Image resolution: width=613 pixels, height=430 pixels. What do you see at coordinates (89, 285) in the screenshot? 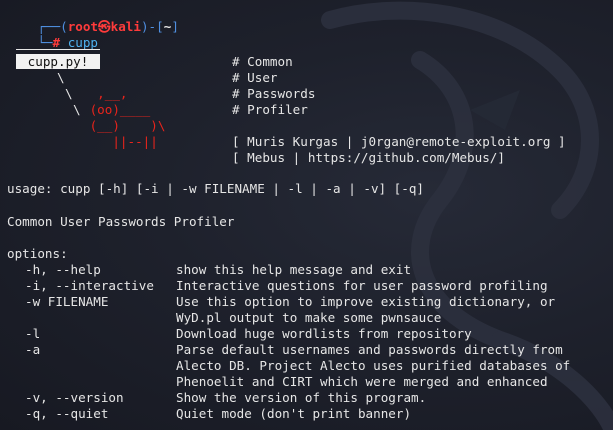
I see `option-name: -i, --interactive` at bounding box center [89, 285].